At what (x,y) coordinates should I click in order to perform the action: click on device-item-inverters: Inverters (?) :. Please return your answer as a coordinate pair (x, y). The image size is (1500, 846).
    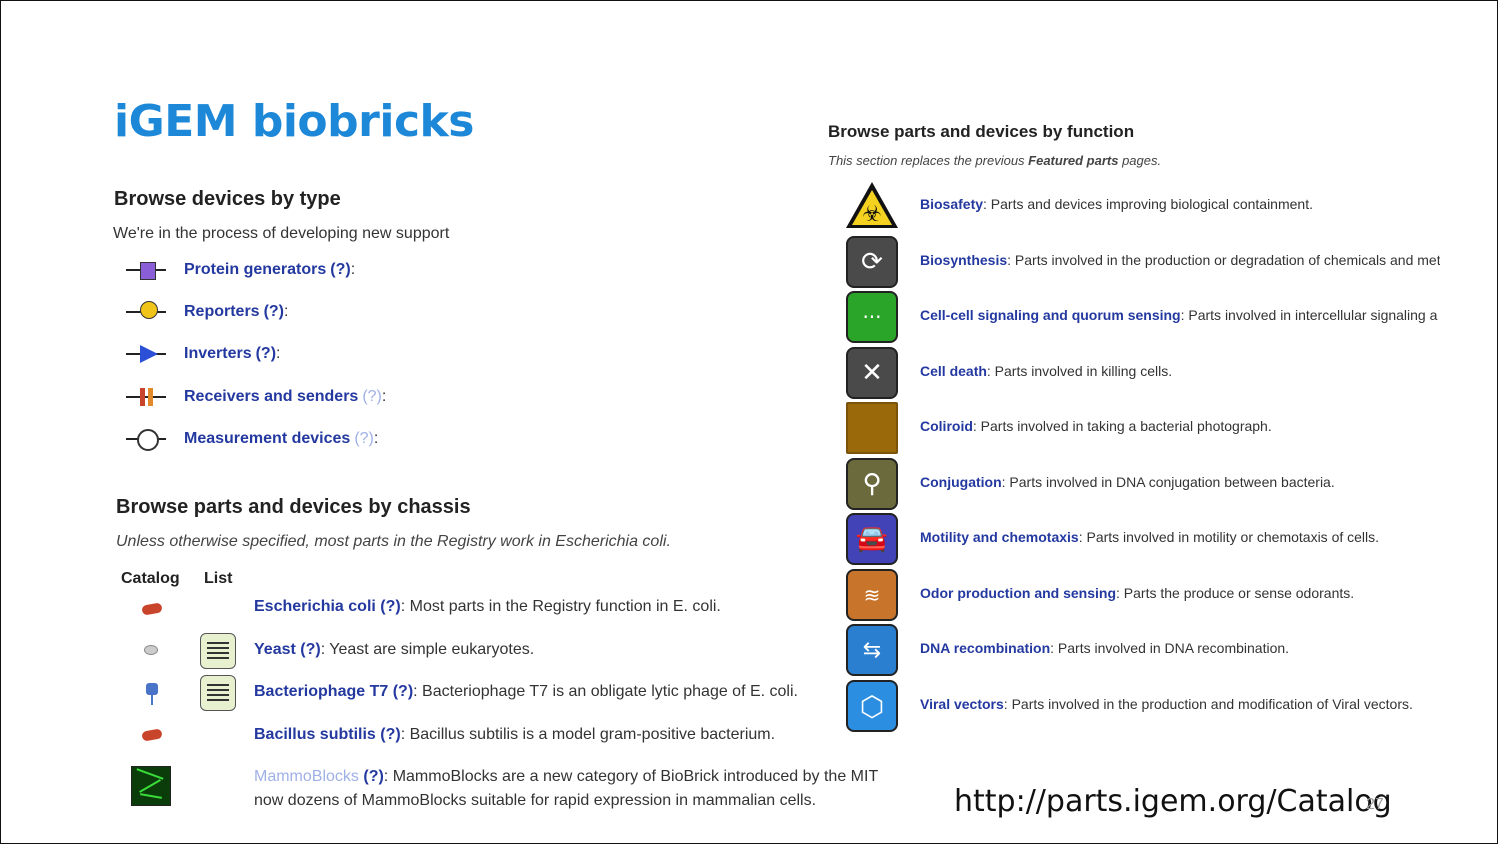
    Looking at the image, I should click on (203, 354).